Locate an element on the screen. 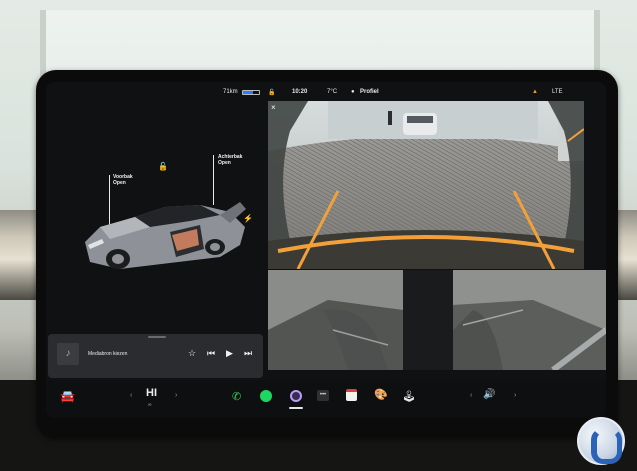  warning-icon: ▲ is located at coordinates (535, 92).